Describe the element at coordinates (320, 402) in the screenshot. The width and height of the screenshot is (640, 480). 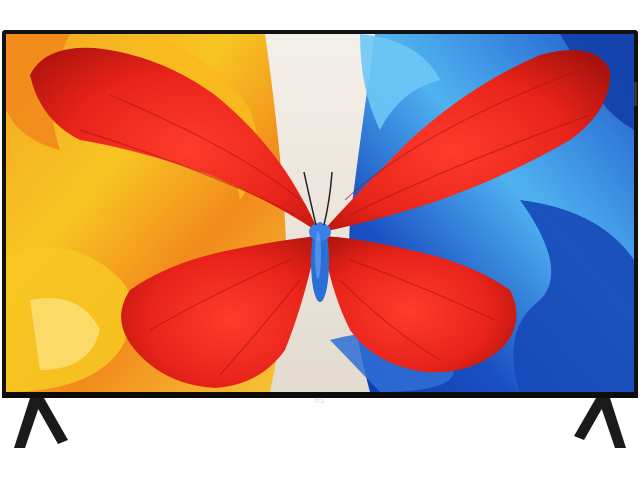
I see `brand-logo: TCL` at that location.